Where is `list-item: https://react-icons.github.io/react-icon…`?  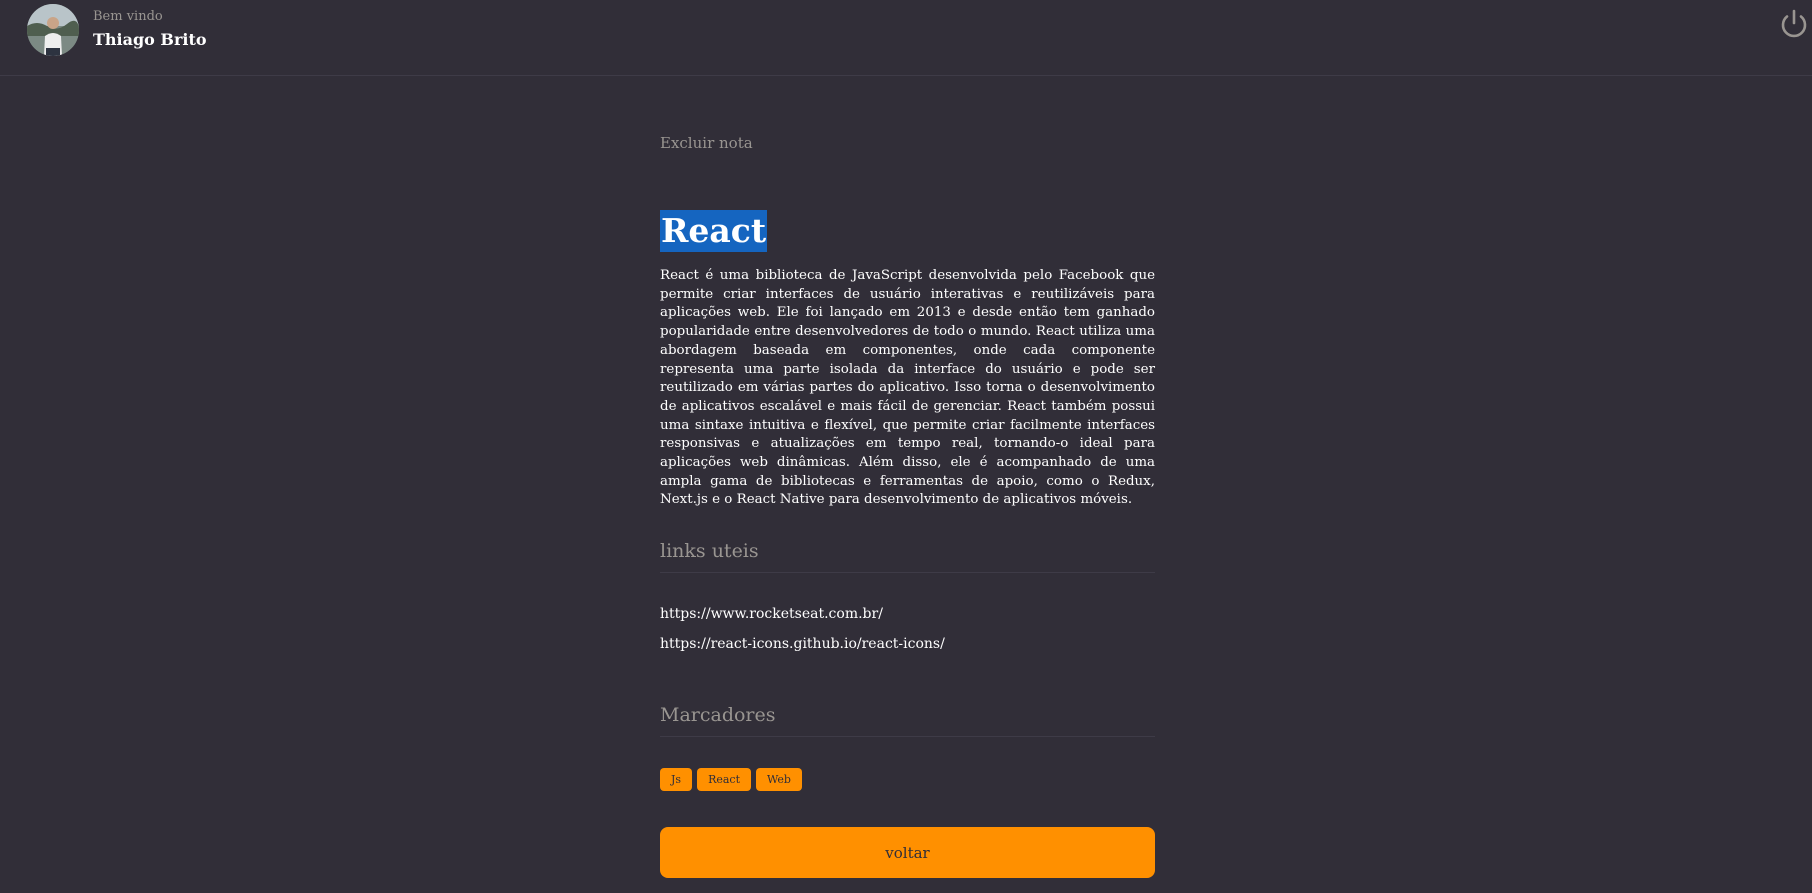
list-item: https://react-icons.github.io/react-icon… is located at coordinates (802, 649).